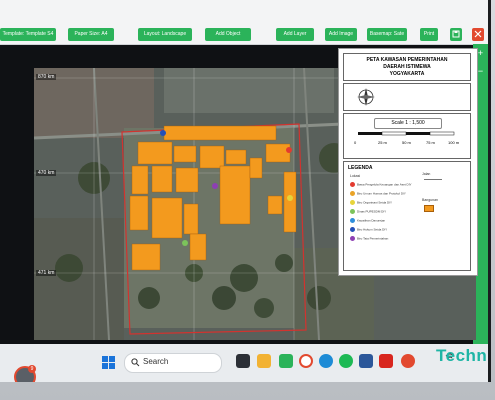 This screenshot has height=400, width=495. I want to click on search-placeholder: Search, so click(156, 361).